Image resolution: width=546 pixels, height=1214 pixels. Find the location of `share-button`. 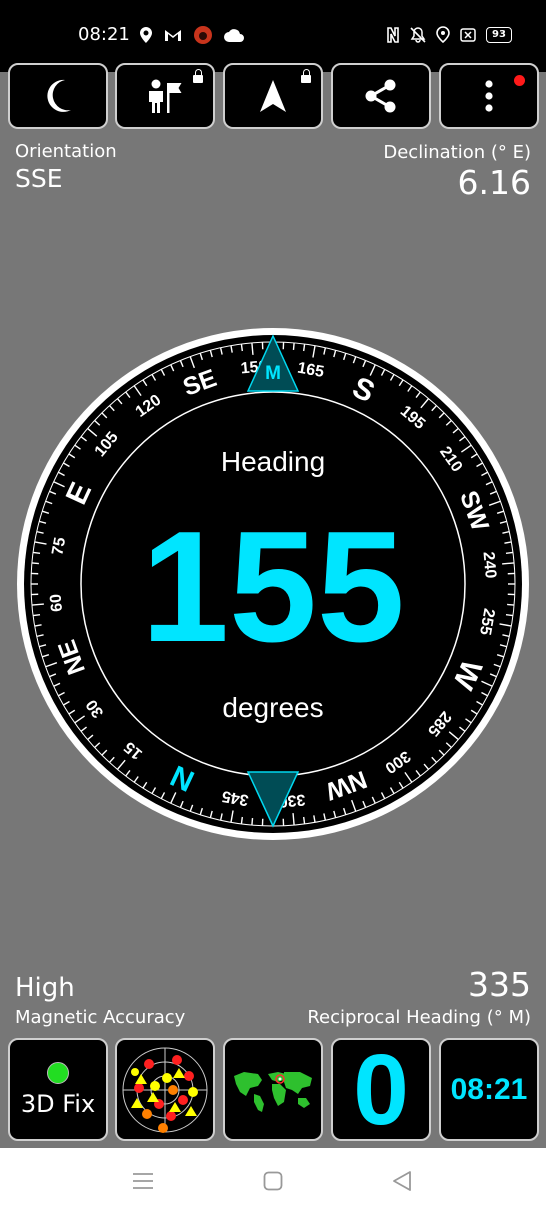

share-button is located at coordinates (381, 96).